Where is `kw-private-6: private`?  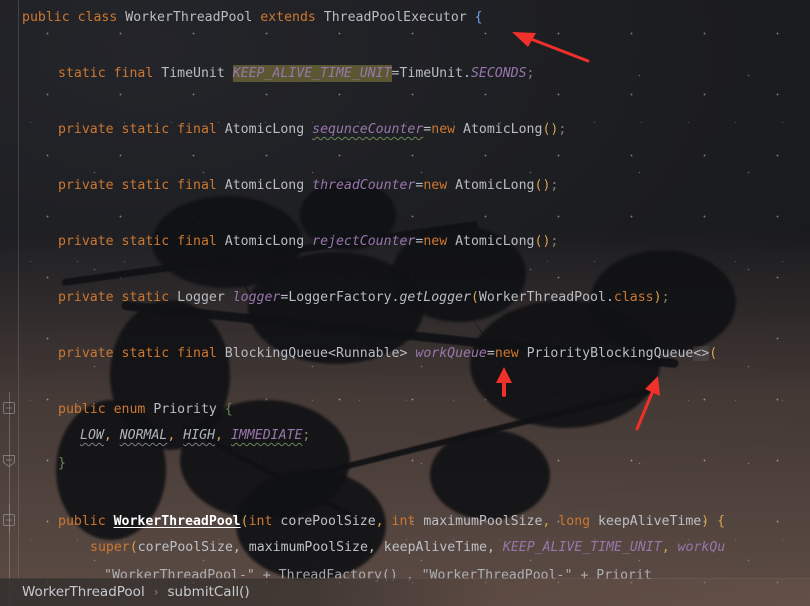 kw-private-6: private is located at coordinates (86, 297).